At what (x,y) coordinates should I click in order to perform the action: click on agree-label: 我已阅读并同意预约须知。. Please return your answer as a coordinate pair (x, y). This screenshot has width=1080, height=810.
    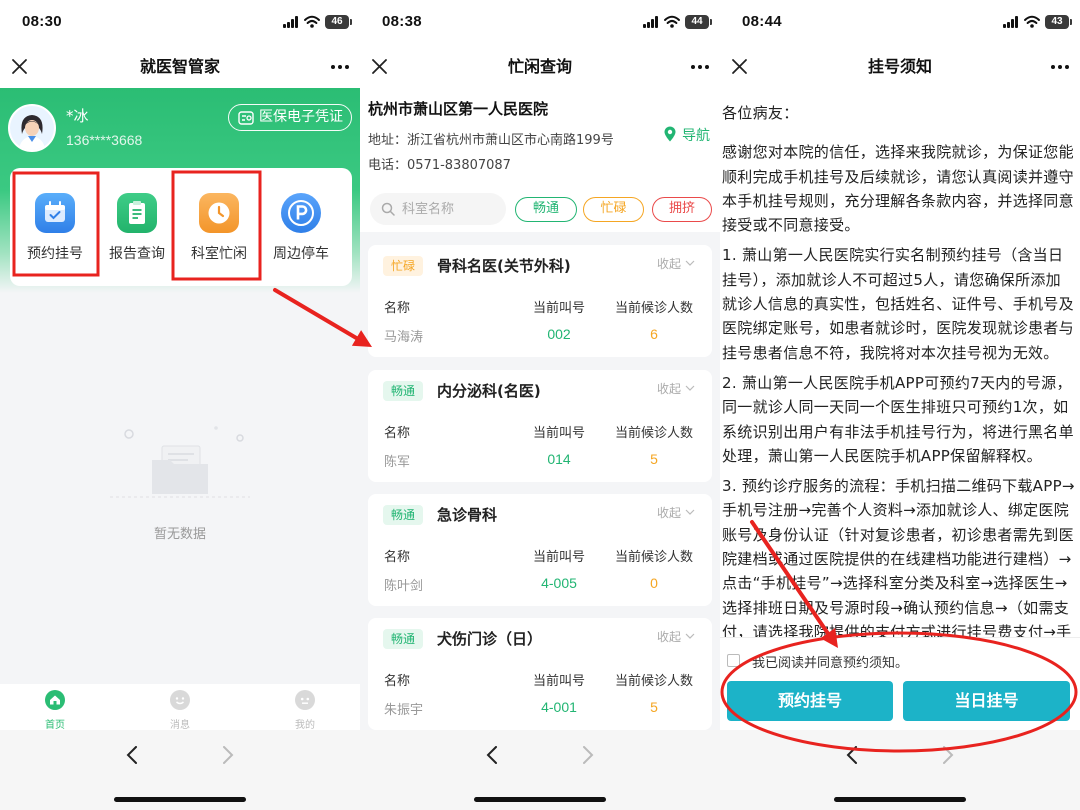
    Looking at the image, I should click on (830, 661).